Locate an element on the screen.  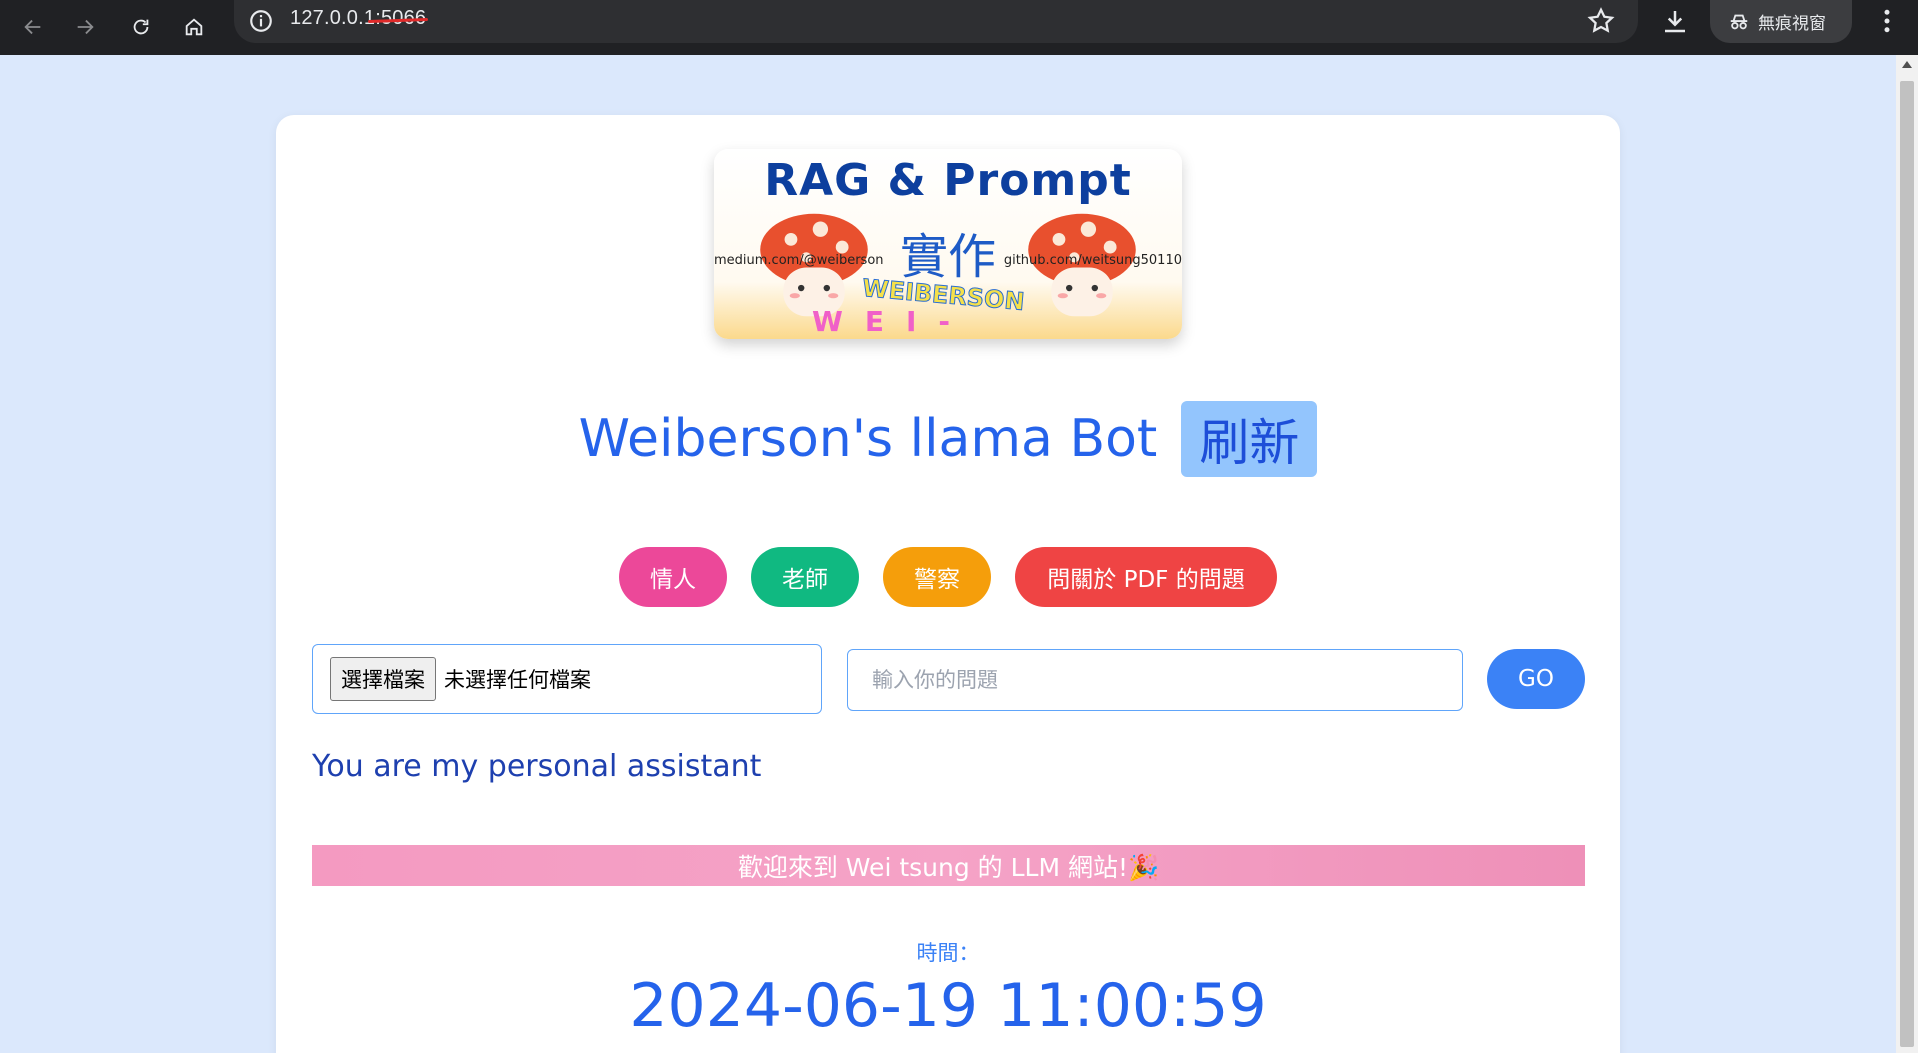
home-button is located at coordinates (194, 27).